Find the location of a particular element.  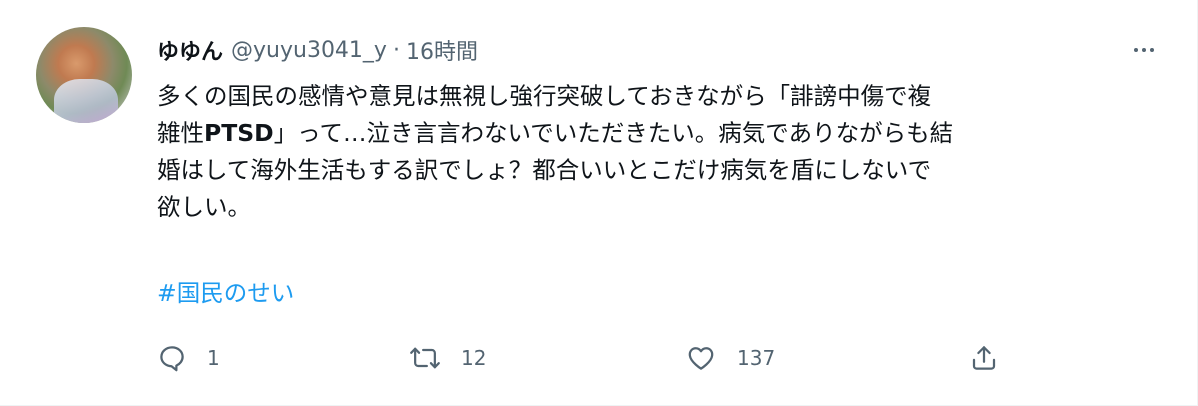

timestamp: 16時間 is located at coordinates (442, 50).